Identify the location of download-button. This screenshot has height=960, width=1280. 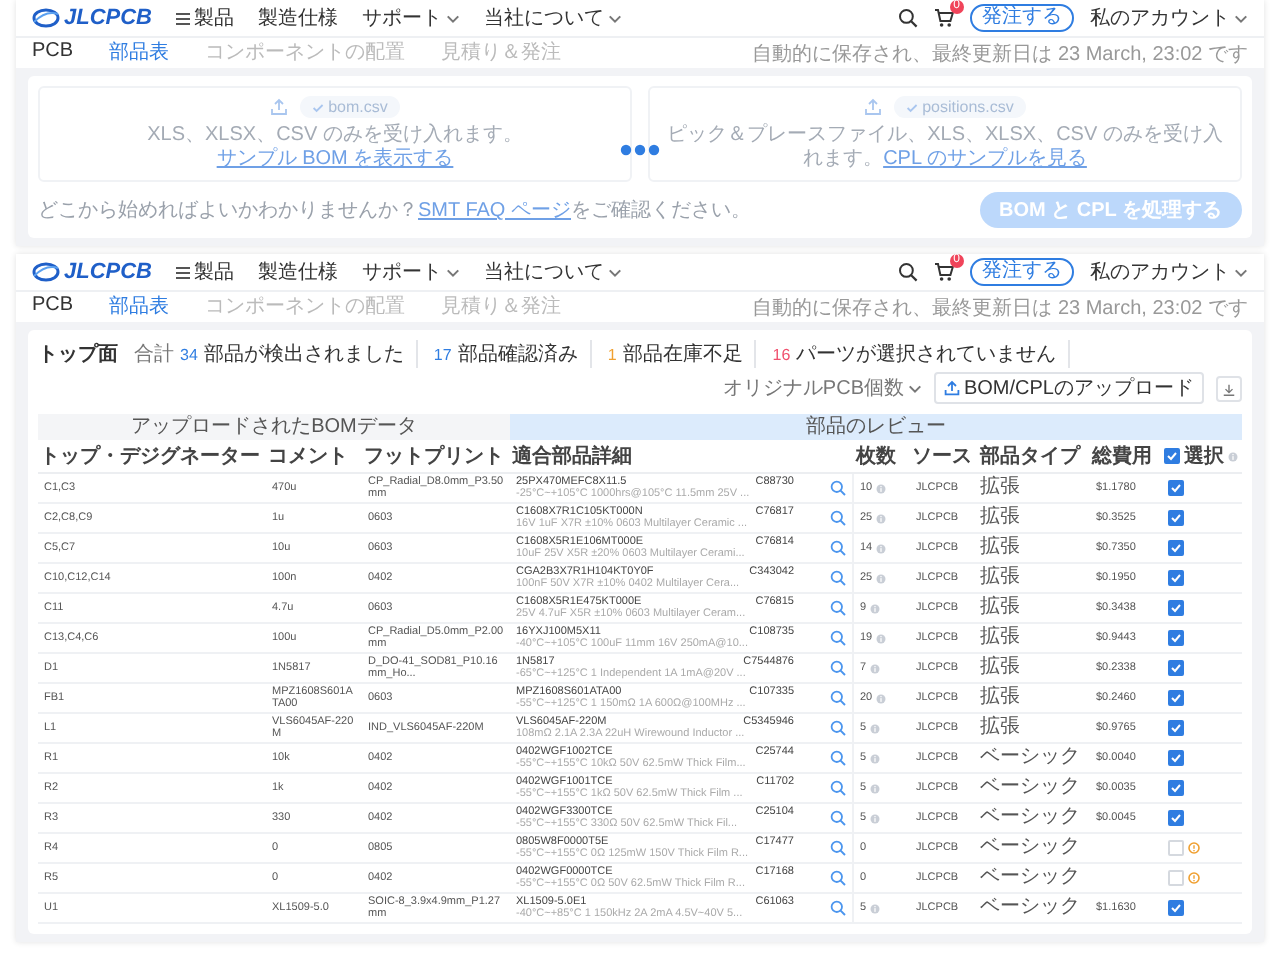
(1229, 388).